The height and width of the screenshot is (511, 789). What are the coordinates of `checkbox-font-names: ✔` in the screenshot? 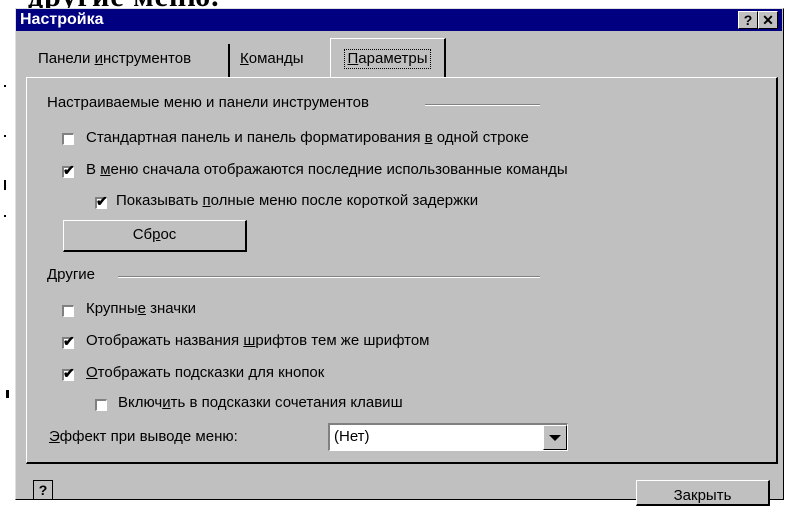 It's located at (68, 341).